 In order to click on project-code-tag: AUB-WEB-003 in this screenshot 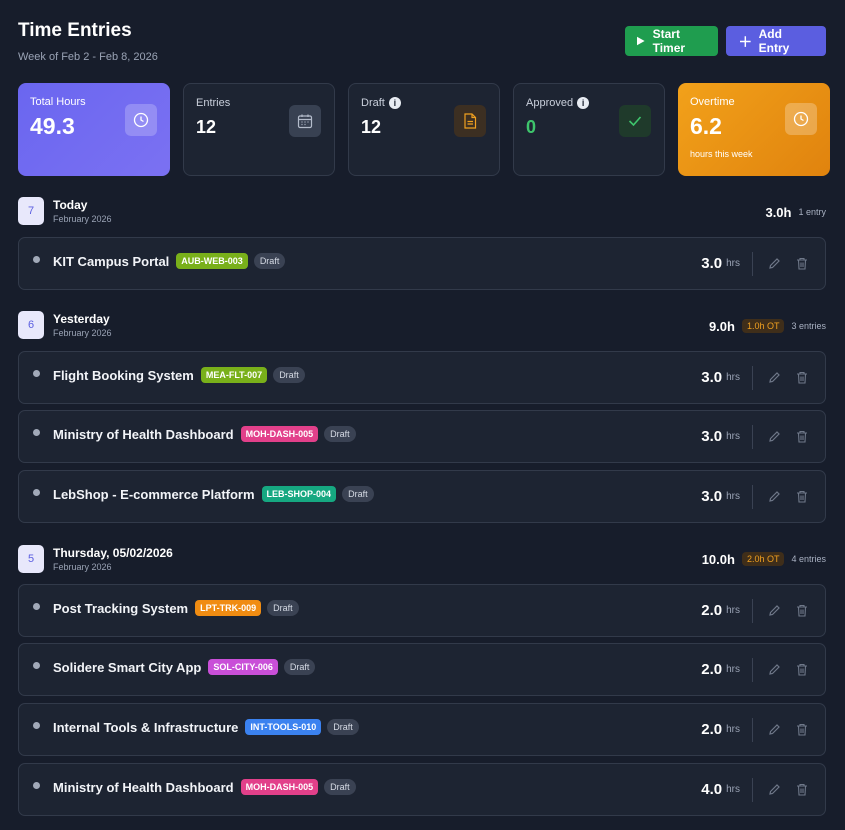, I will do `click(212, 261)`.